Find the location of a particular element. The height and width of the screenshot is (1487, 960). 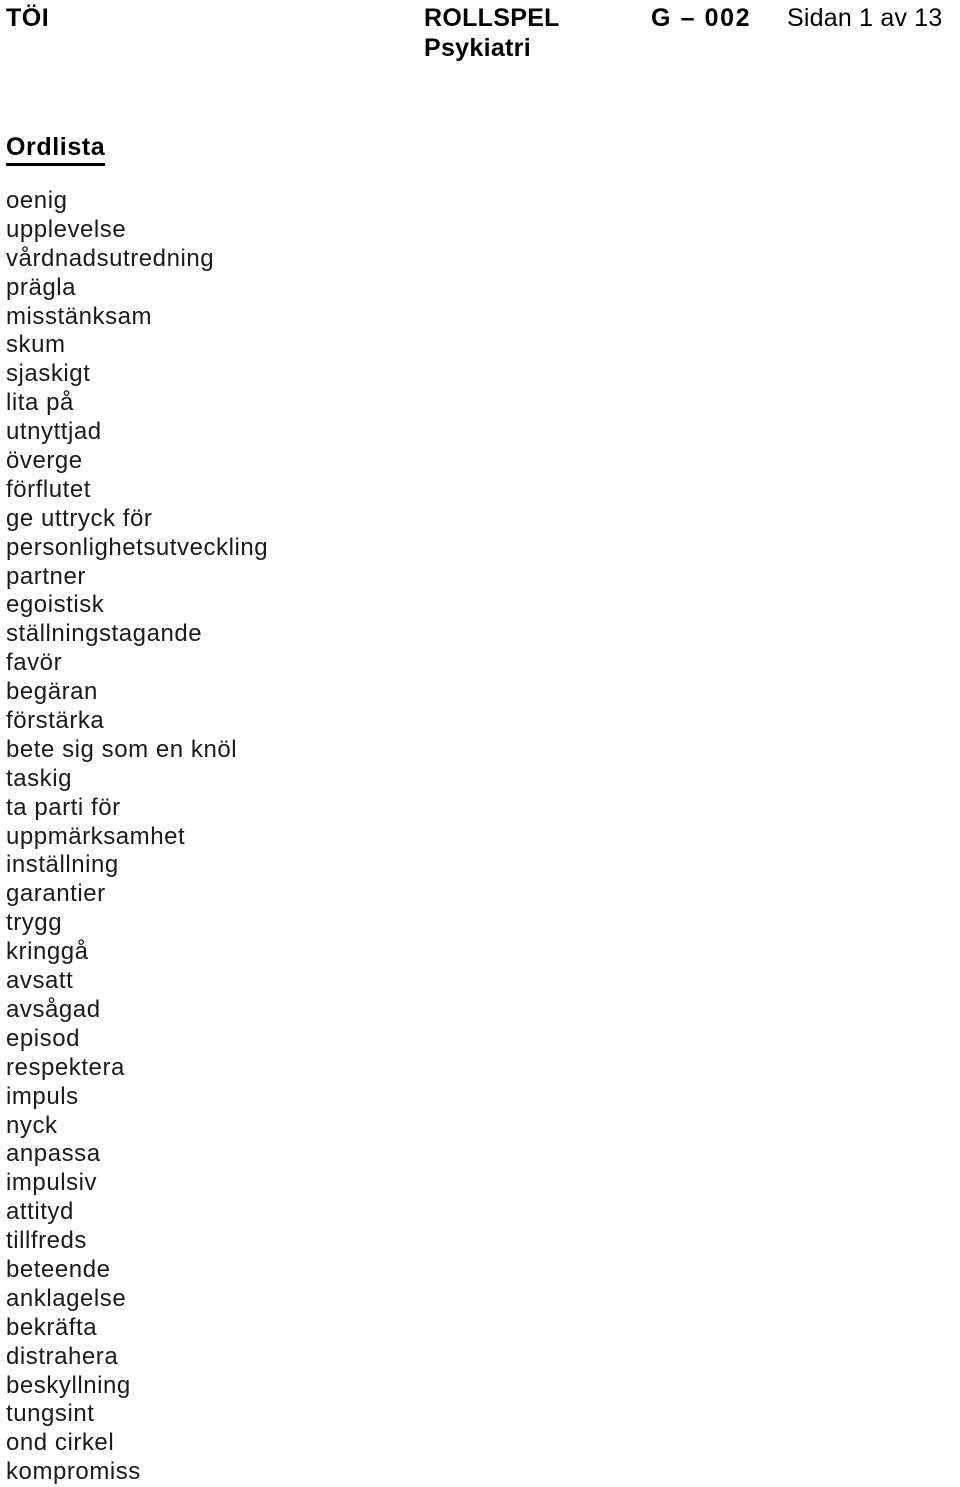

glossary-item: upplevelse is located at coordinates (66, 229).